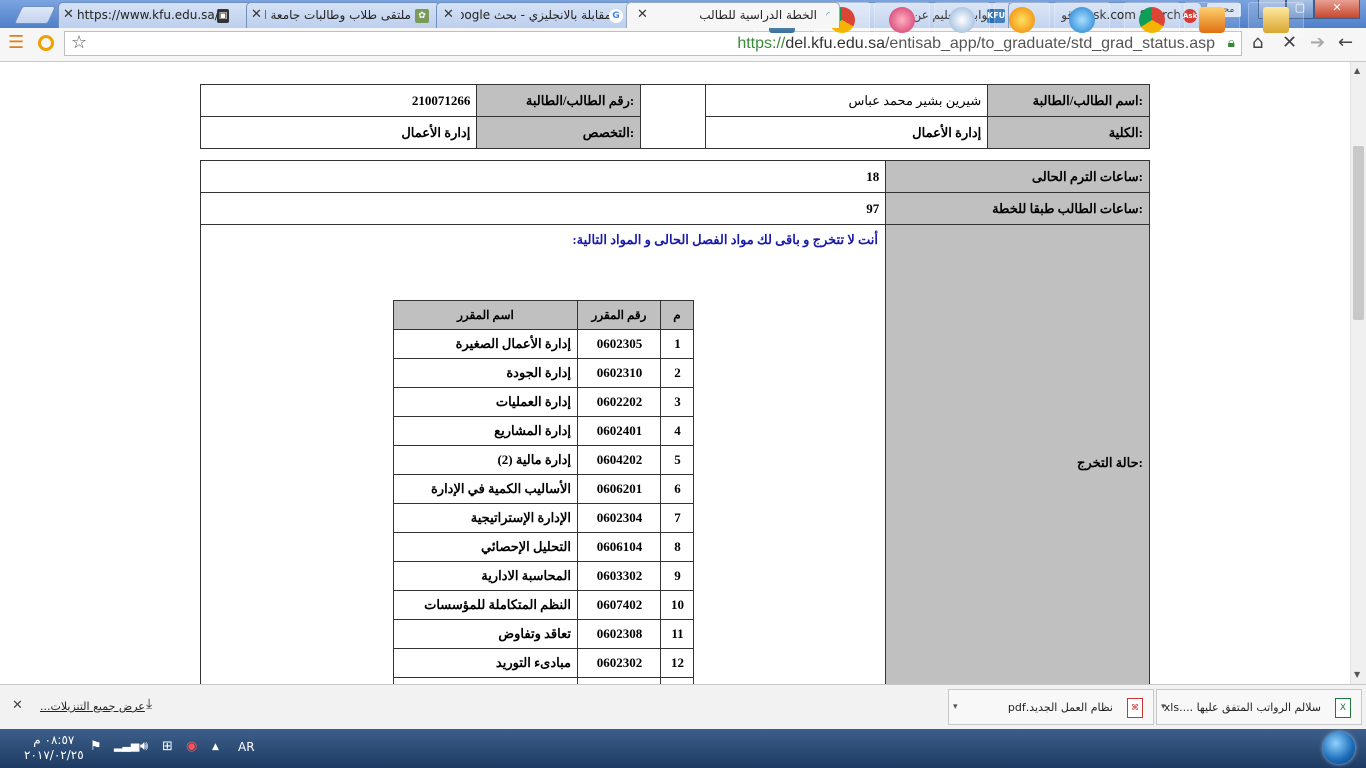  Describe the element at coordinates (619, 315) in the screenshot. I see `course-code-header: رقم المقرر` at that location.